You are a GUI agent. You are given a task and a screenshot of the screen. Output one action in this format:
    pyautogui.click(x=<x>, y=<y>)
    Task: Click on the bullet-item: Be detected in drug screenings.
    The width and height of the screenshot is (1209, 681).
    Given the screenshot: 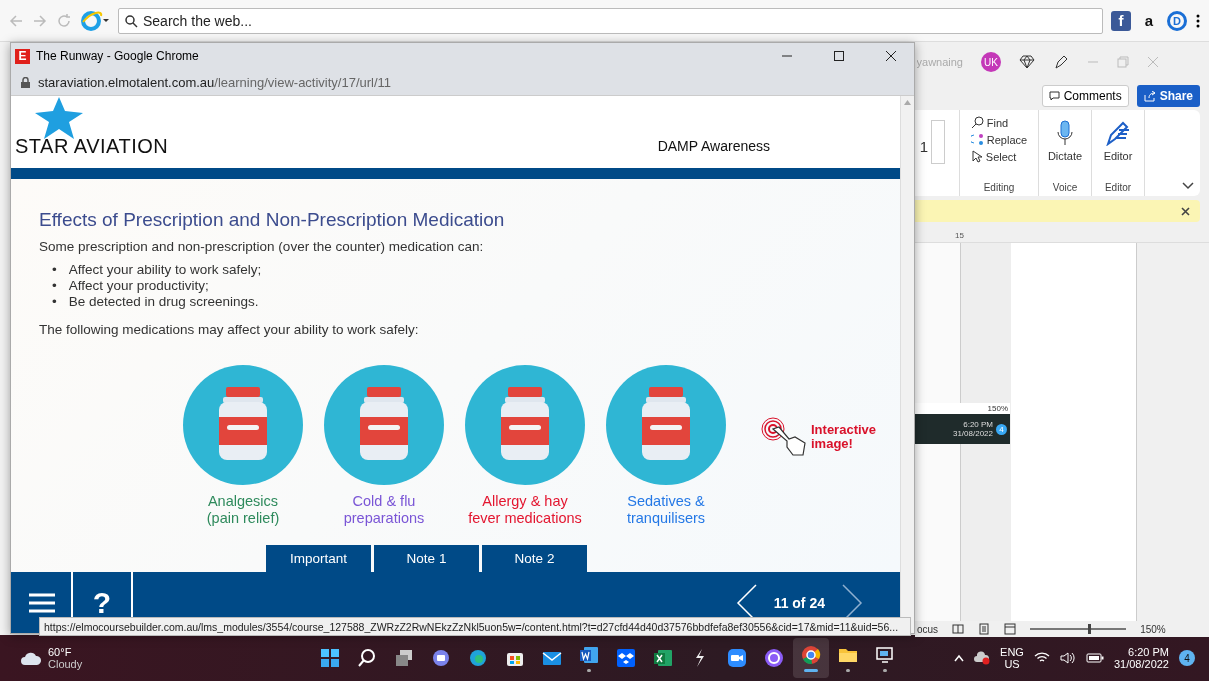 What is the action you would take?
    pyautogui.click(x=163, y=302)
    